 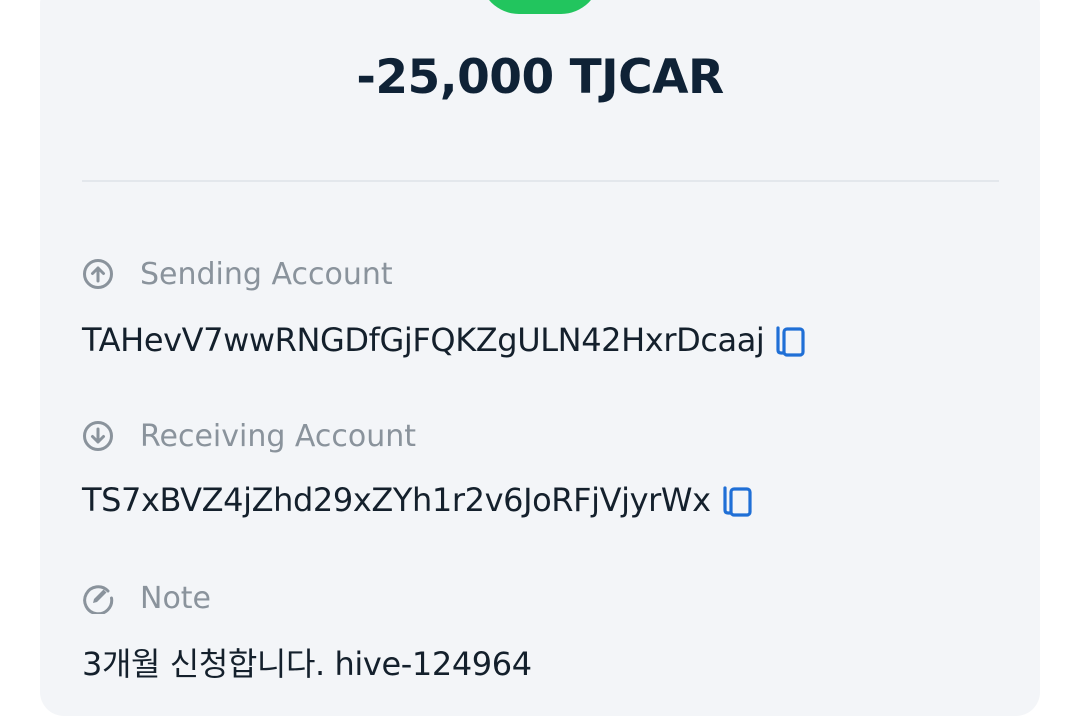 What do you see at coordinates (278, 436) in the screenshot?
I see `receiving-account-label: Receiving Account` at bounding box center [278, 436].